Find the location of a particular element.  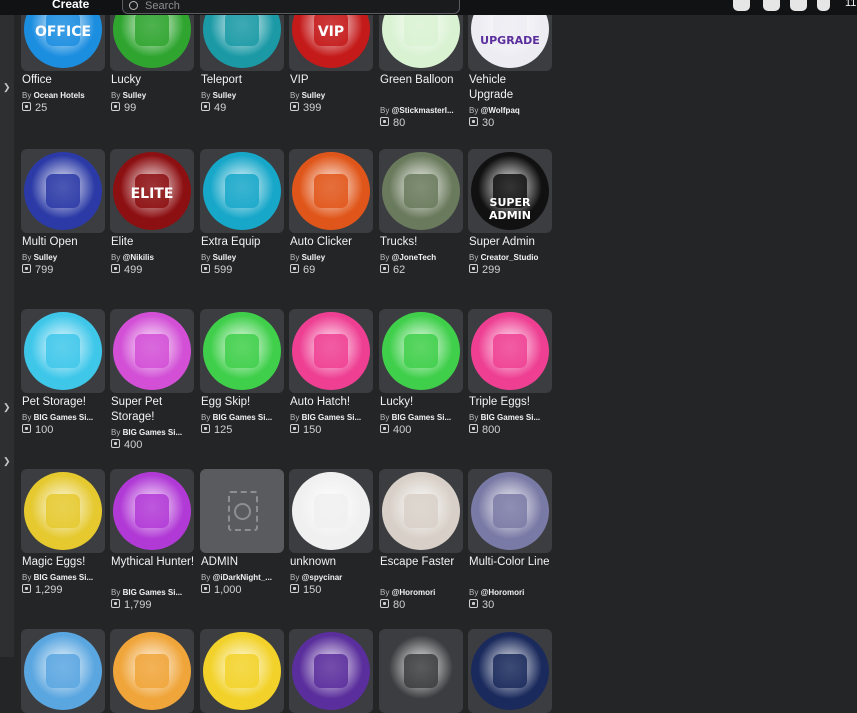

creator-line: By @Wolfpaq is located at coordinates (511, 110).